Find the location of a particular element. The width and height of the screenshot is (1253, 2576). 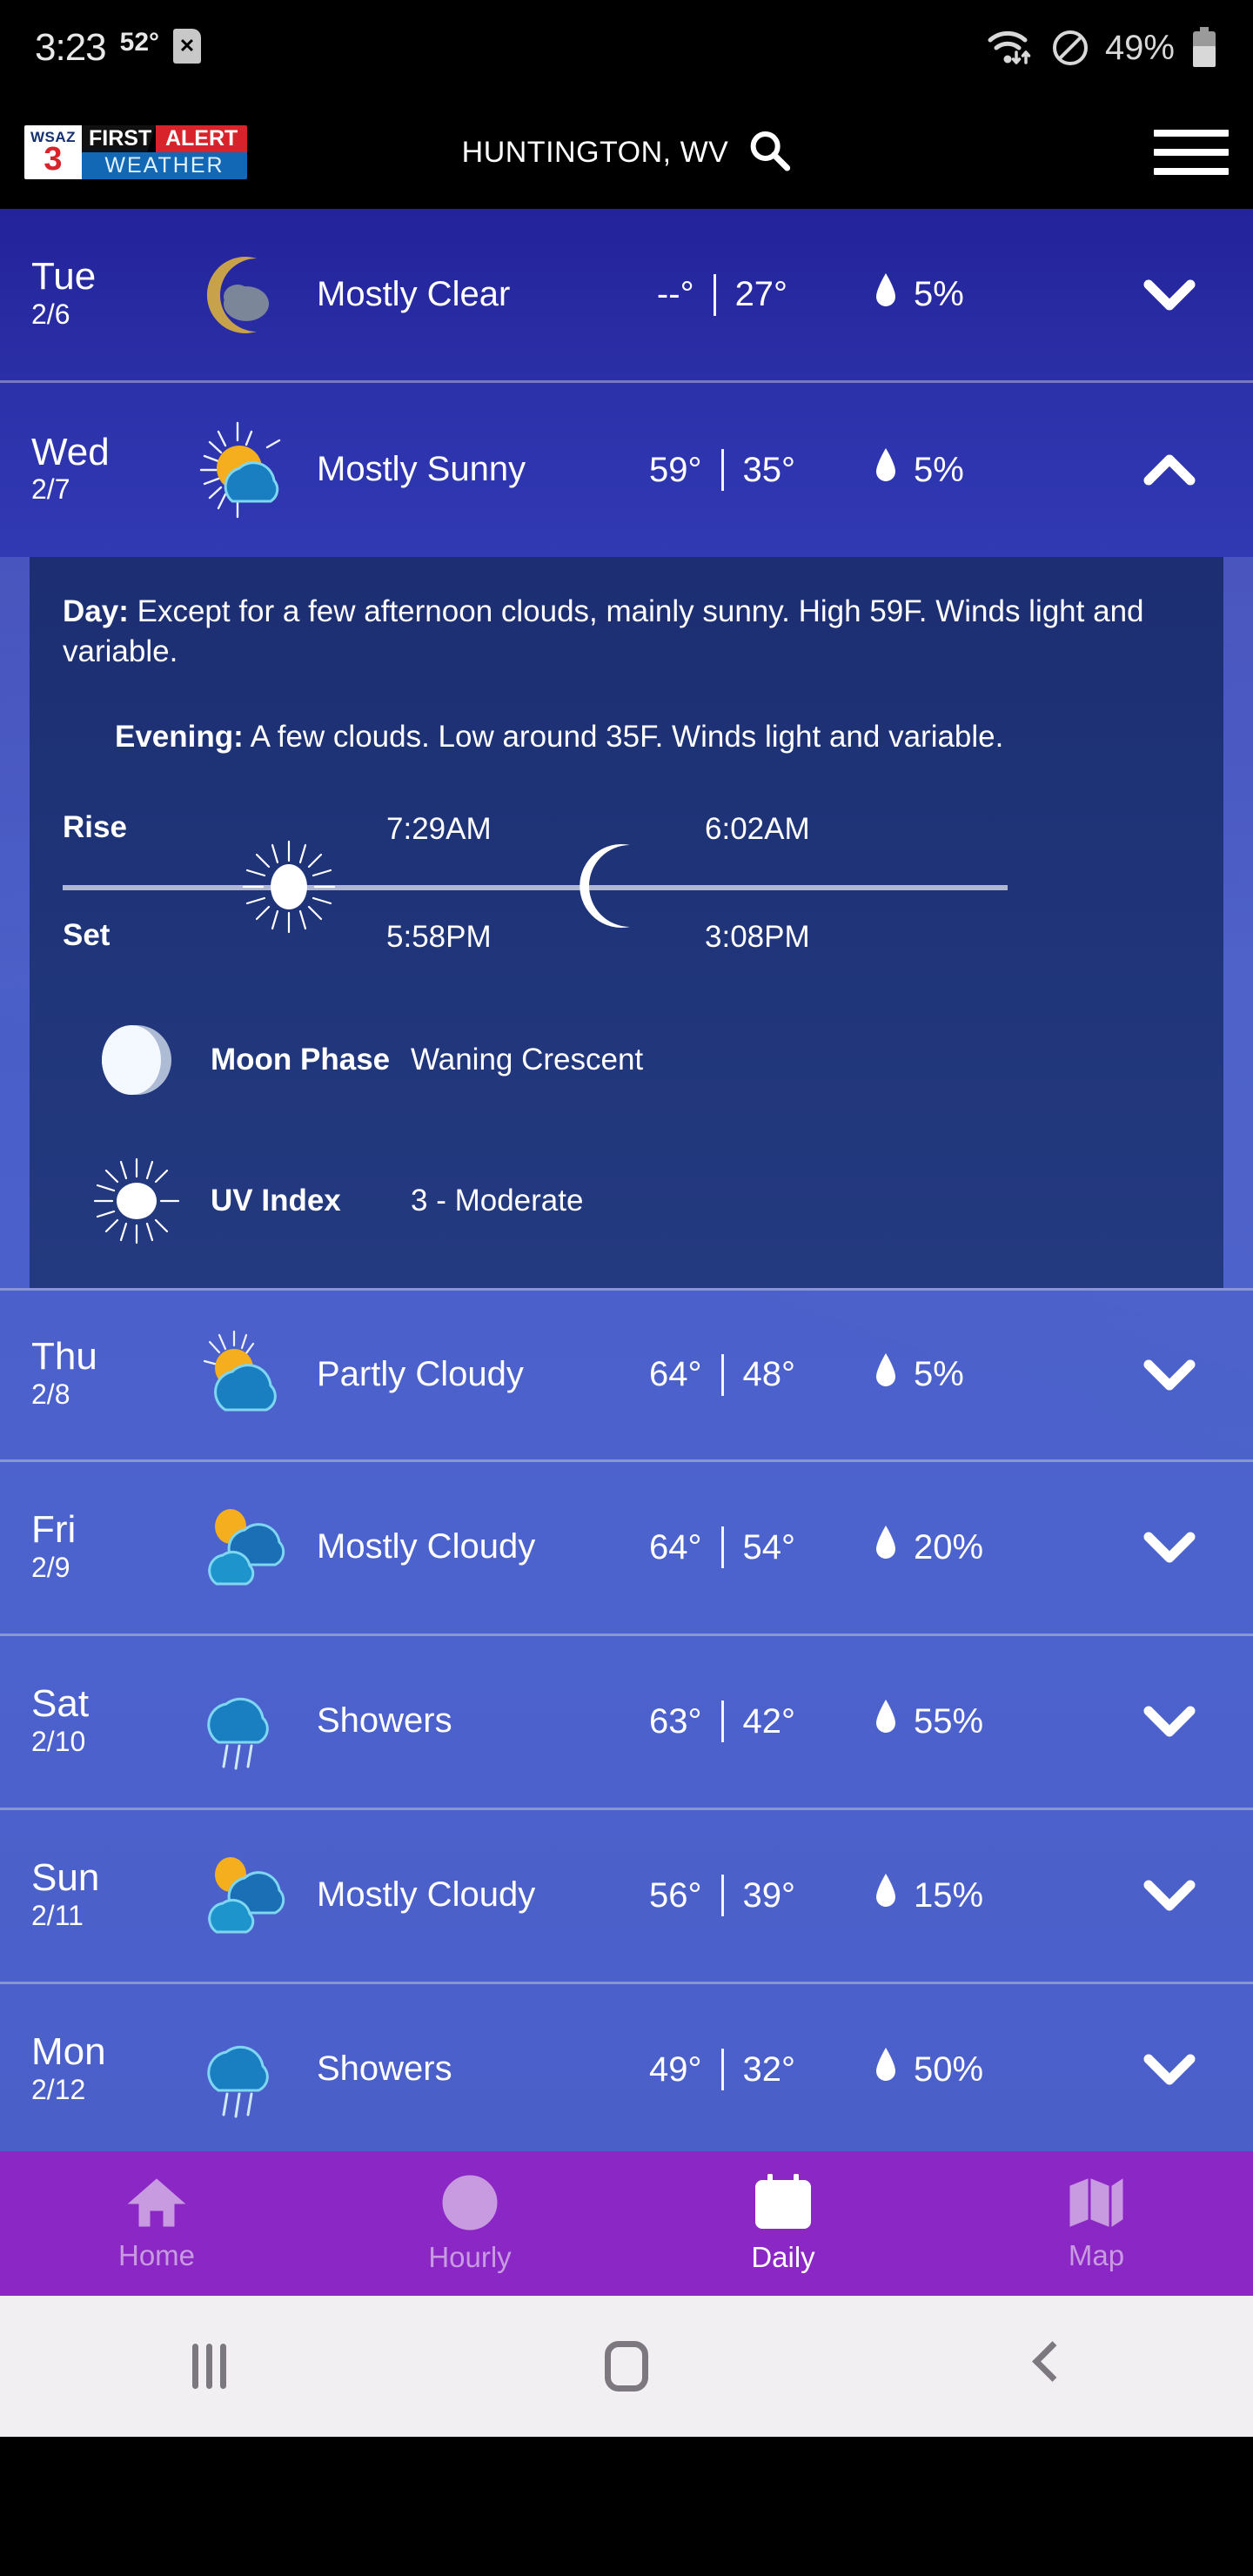

precipitation-cell: 15% is located at coordinates (996, 1895).